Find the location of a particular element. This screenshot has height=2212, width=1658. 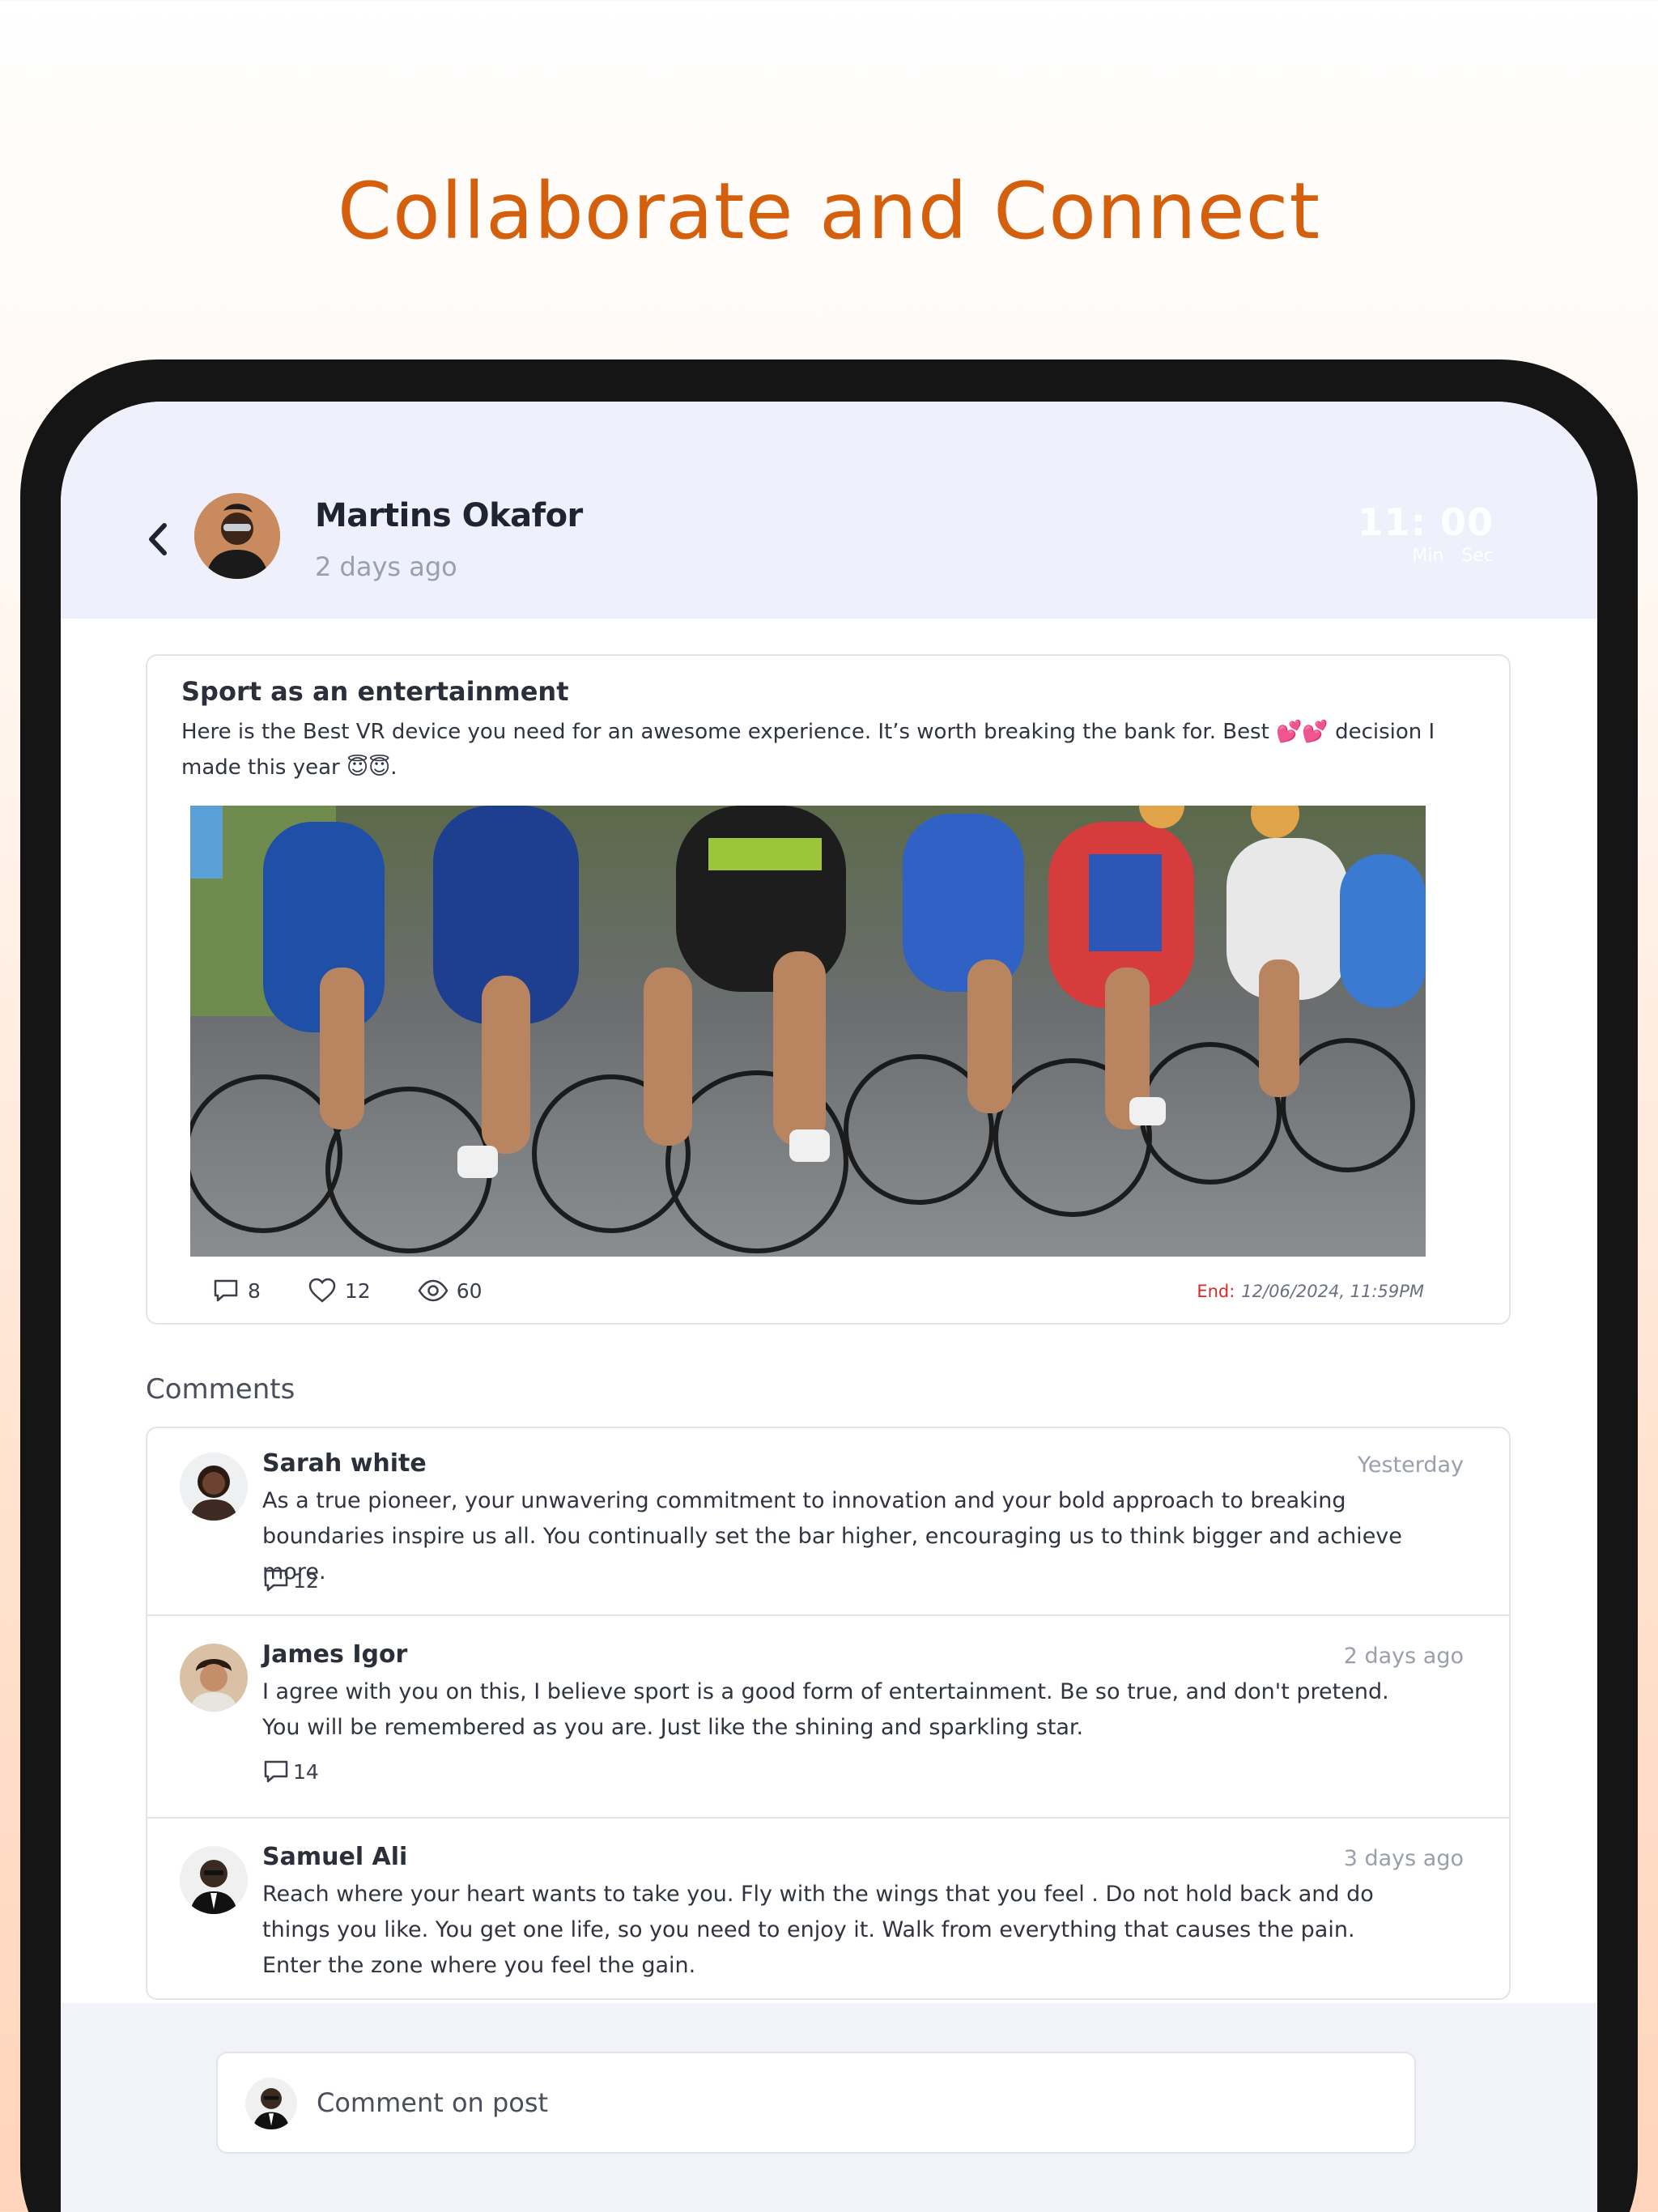

heart-icon is located at coordinates (322, 1290).